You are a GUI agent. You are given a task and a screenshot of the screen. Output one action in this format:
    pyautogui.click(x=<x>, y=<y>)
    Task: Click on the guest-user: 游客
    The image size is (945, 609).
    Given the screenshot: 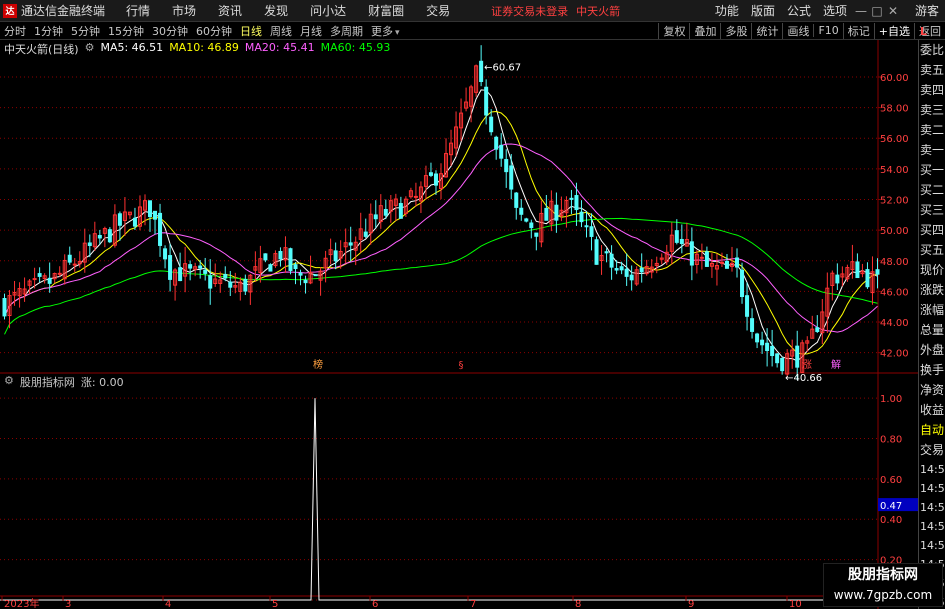 What is the action you would take?
    pyautogui.click(x=927, y=10)
    